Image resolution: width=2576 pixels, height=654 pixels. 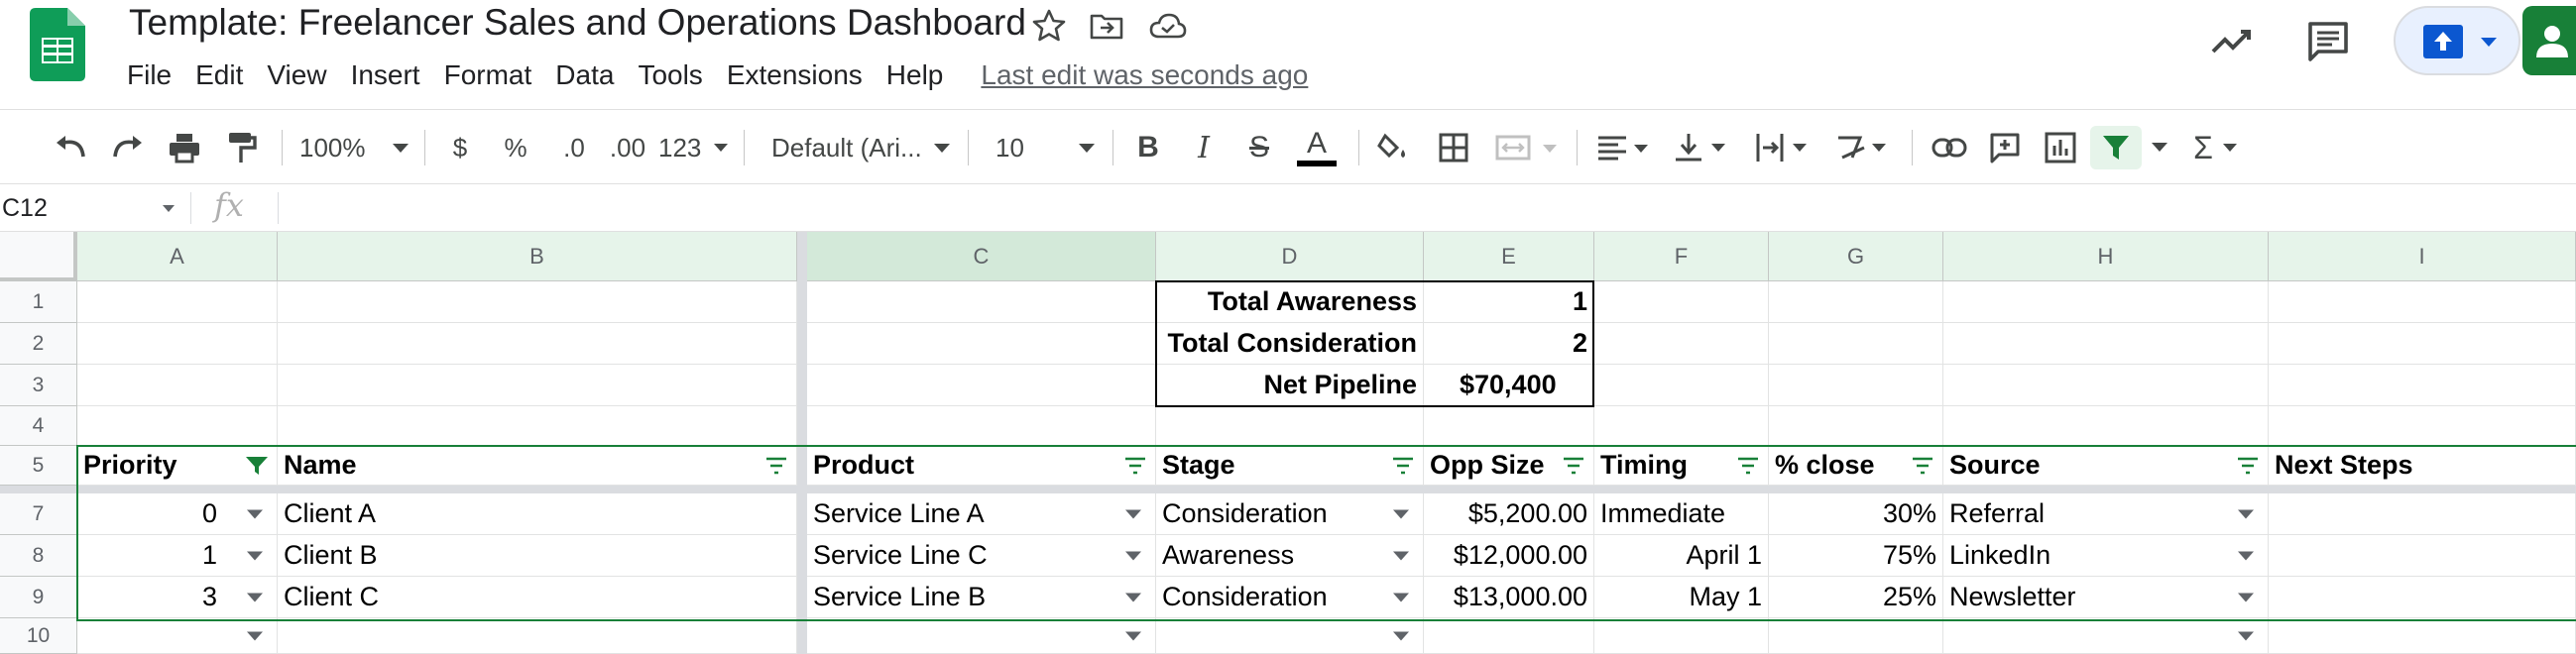 What do you see at coordinates (981, 385) in the screenshot?
I see `cell-c3` at bounding box center [981, 385].